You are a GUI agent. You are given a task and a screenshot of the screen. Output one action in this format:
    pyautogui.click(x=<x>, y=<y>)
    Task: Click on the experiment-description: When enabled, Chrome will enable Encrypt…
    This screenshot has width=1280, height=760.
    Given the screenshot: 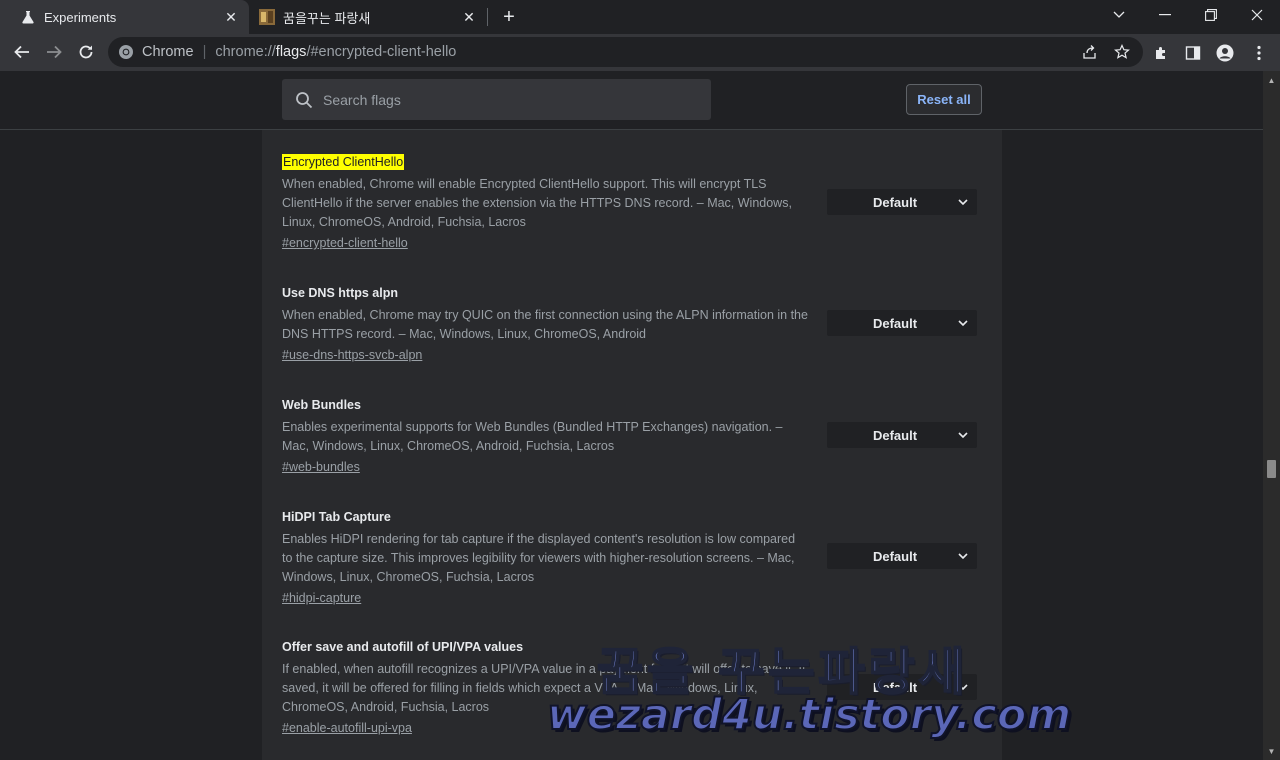 What is the action you would take?
    pyautogui.click(x=537, y=203)
    